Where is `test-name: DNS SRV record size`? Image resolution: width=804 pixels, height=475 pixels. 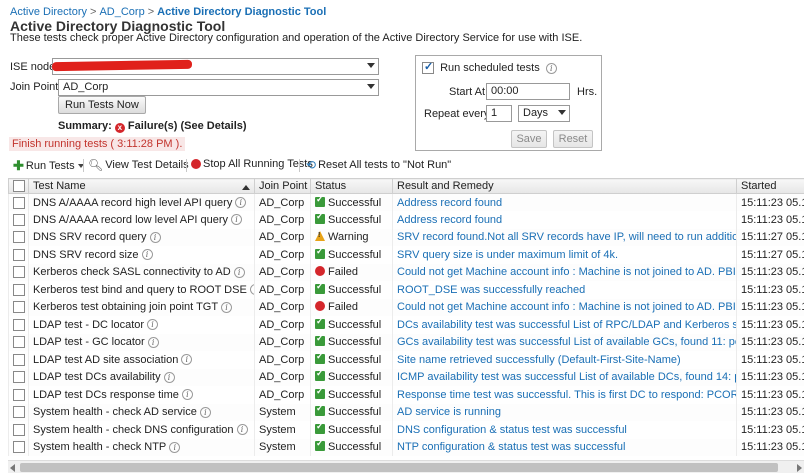 test-name: DNS SRV record size is located at coordinates (86, 254).